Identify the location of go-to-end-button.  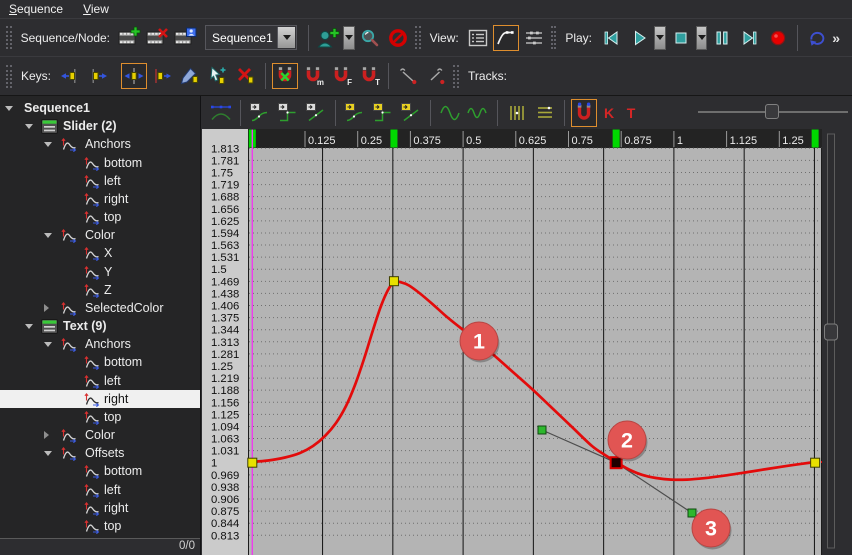
(750, 38).